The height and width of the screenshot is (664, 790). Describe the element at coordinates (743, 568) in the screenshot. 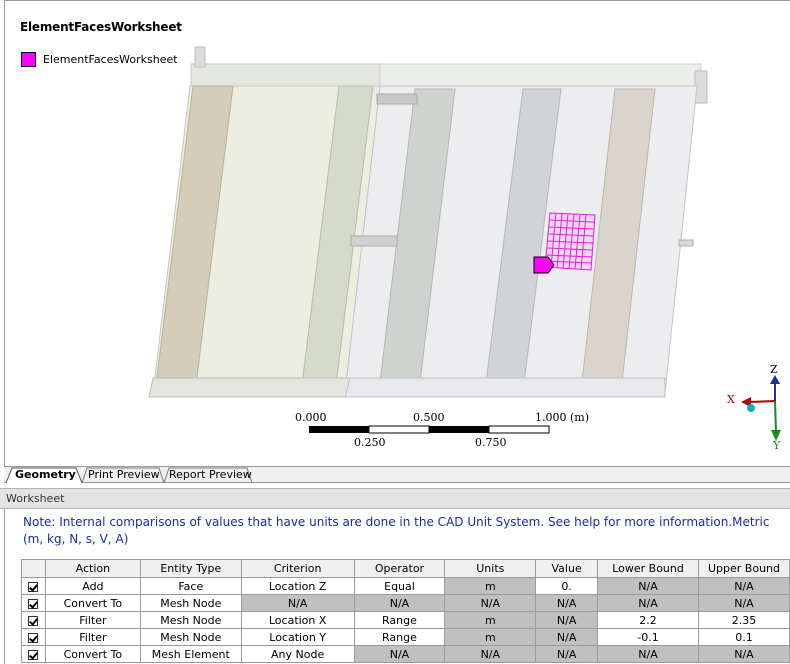

I see `column-header: Upper Bound` at that location.